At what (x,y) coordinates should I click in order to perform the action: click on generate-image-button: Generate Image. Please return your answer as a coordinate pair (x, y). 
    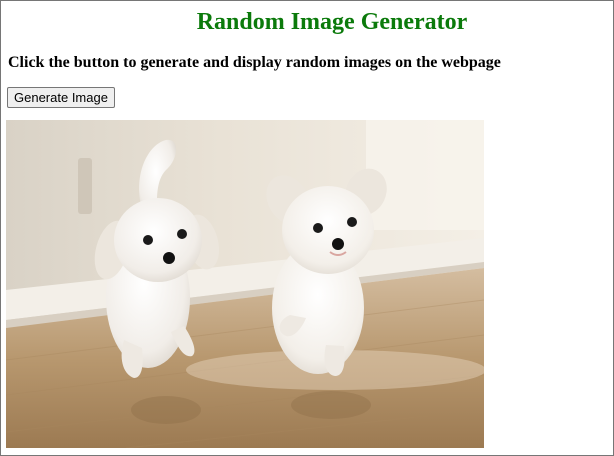
    Looking at the image, I should click on (61, 97).